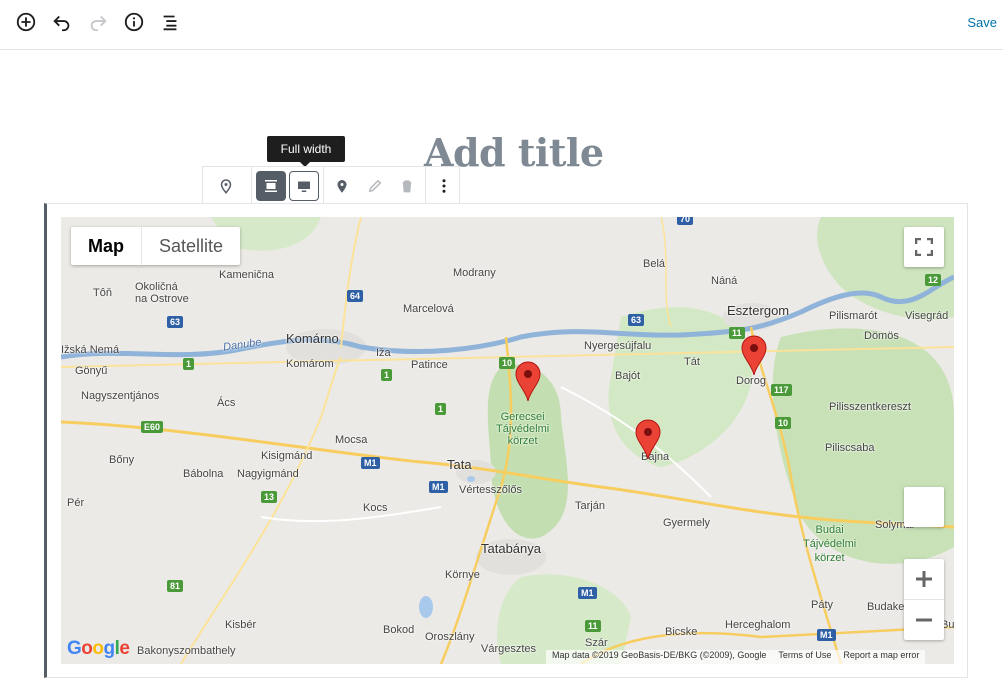  What do you see at coordinates (269, 497) in the screenshot?
I see `road-shield: 13` at bounding box center [269, 497].